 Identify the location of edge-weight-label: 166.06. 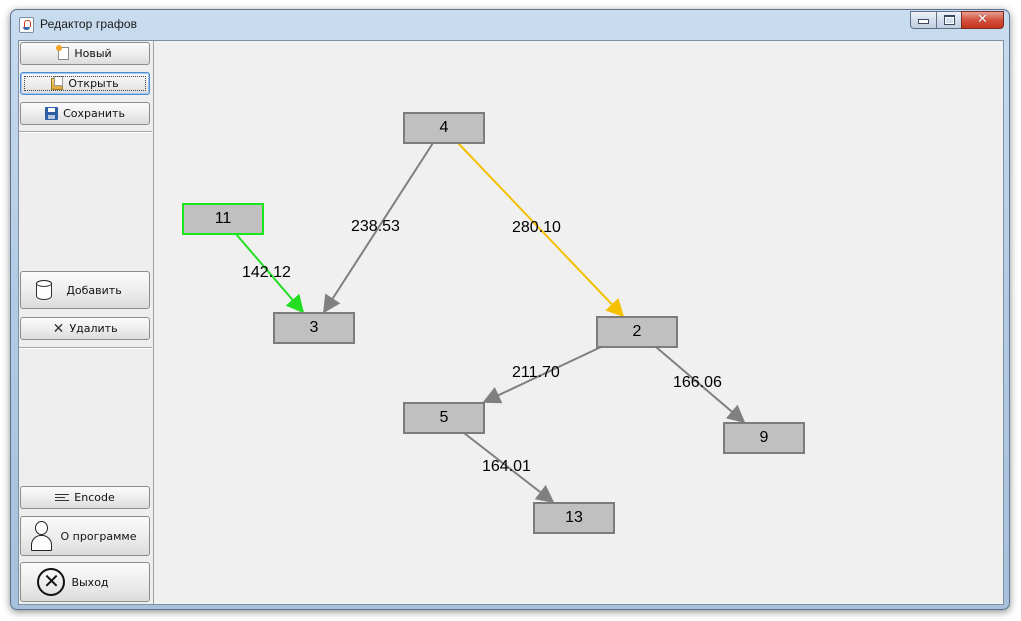
(697, 382).